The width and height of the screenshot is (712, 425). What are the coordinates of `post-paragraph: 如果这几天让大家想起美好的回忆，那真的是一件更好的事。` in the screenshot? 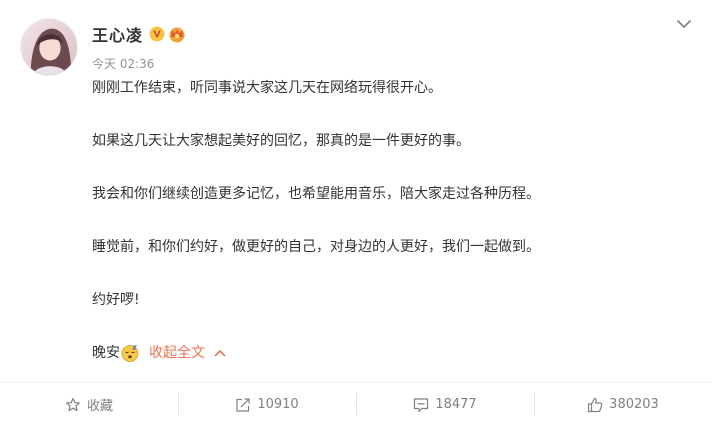 It's located at (281, 141).